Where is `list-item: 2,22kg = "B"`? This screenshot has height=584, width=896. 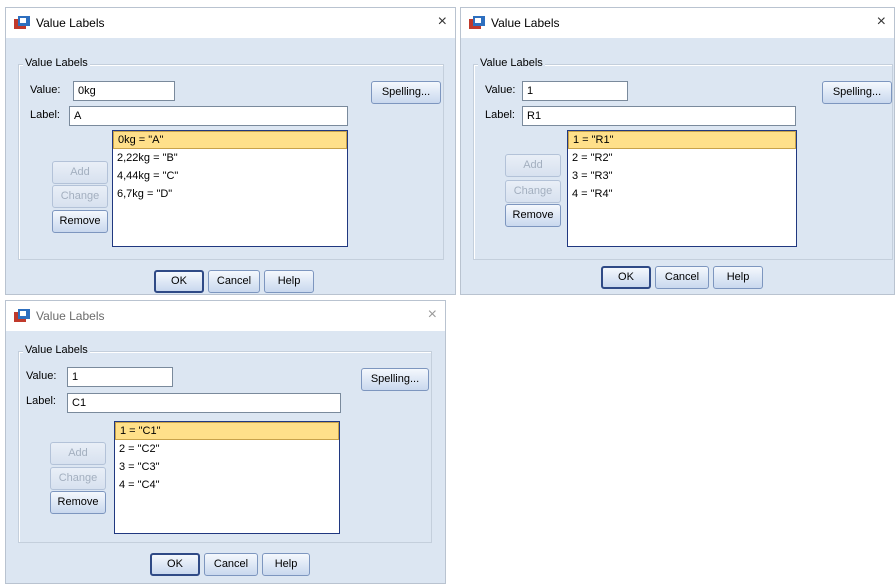 list-item: 2,22kg = "B" is located at coordinates (230, 158).